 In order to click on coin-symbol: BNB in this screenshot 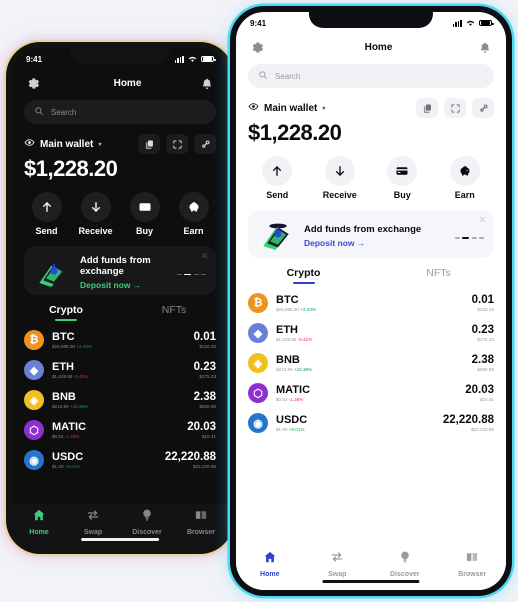, I will do `click(64, 396)`.